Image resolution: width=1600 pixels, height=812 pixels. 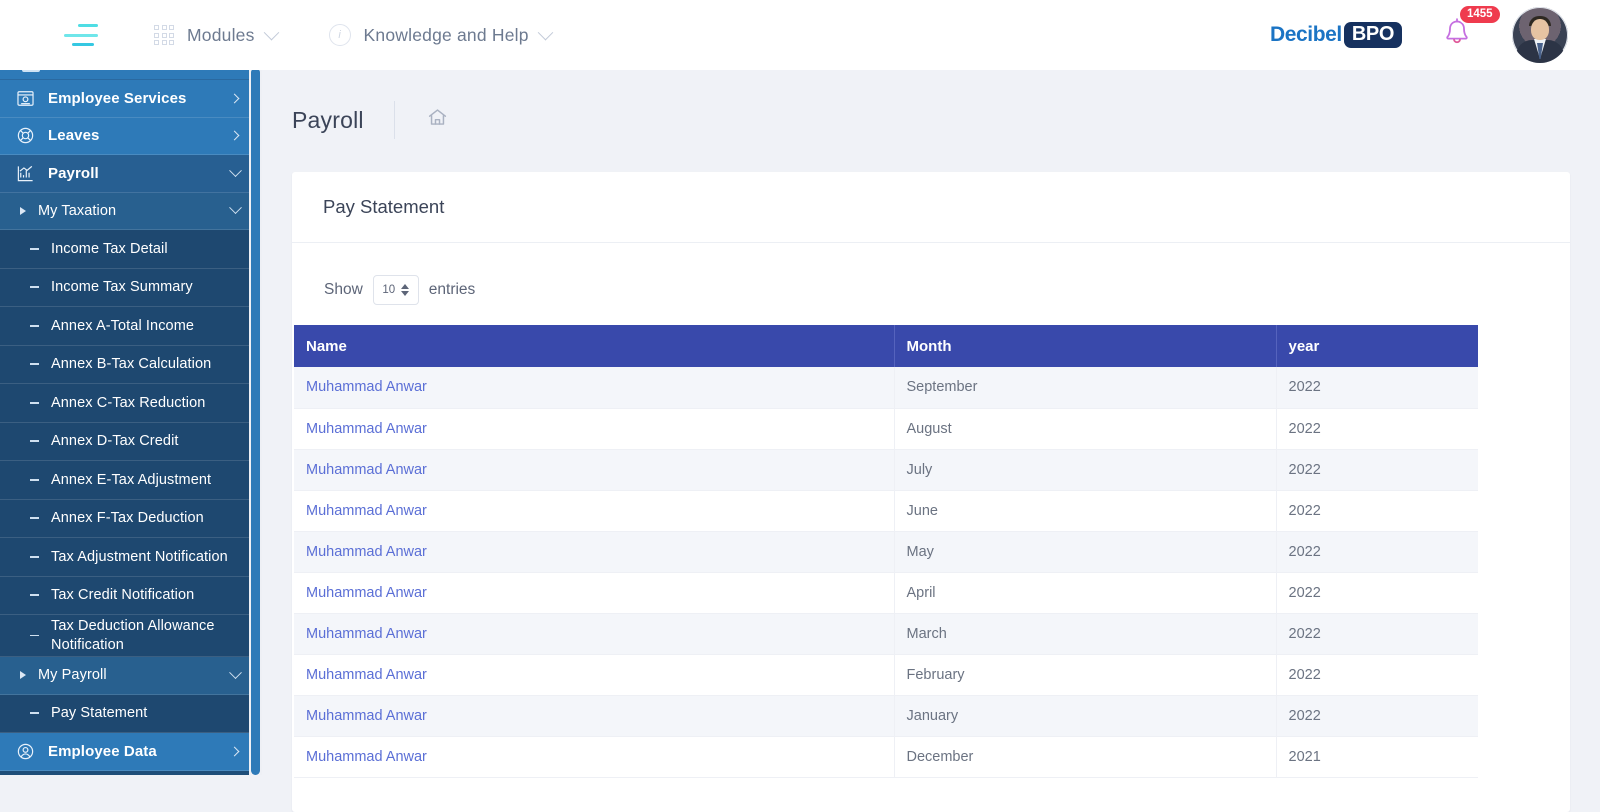 I want to click on triangle-right-icon, so click(x=23, y=210).